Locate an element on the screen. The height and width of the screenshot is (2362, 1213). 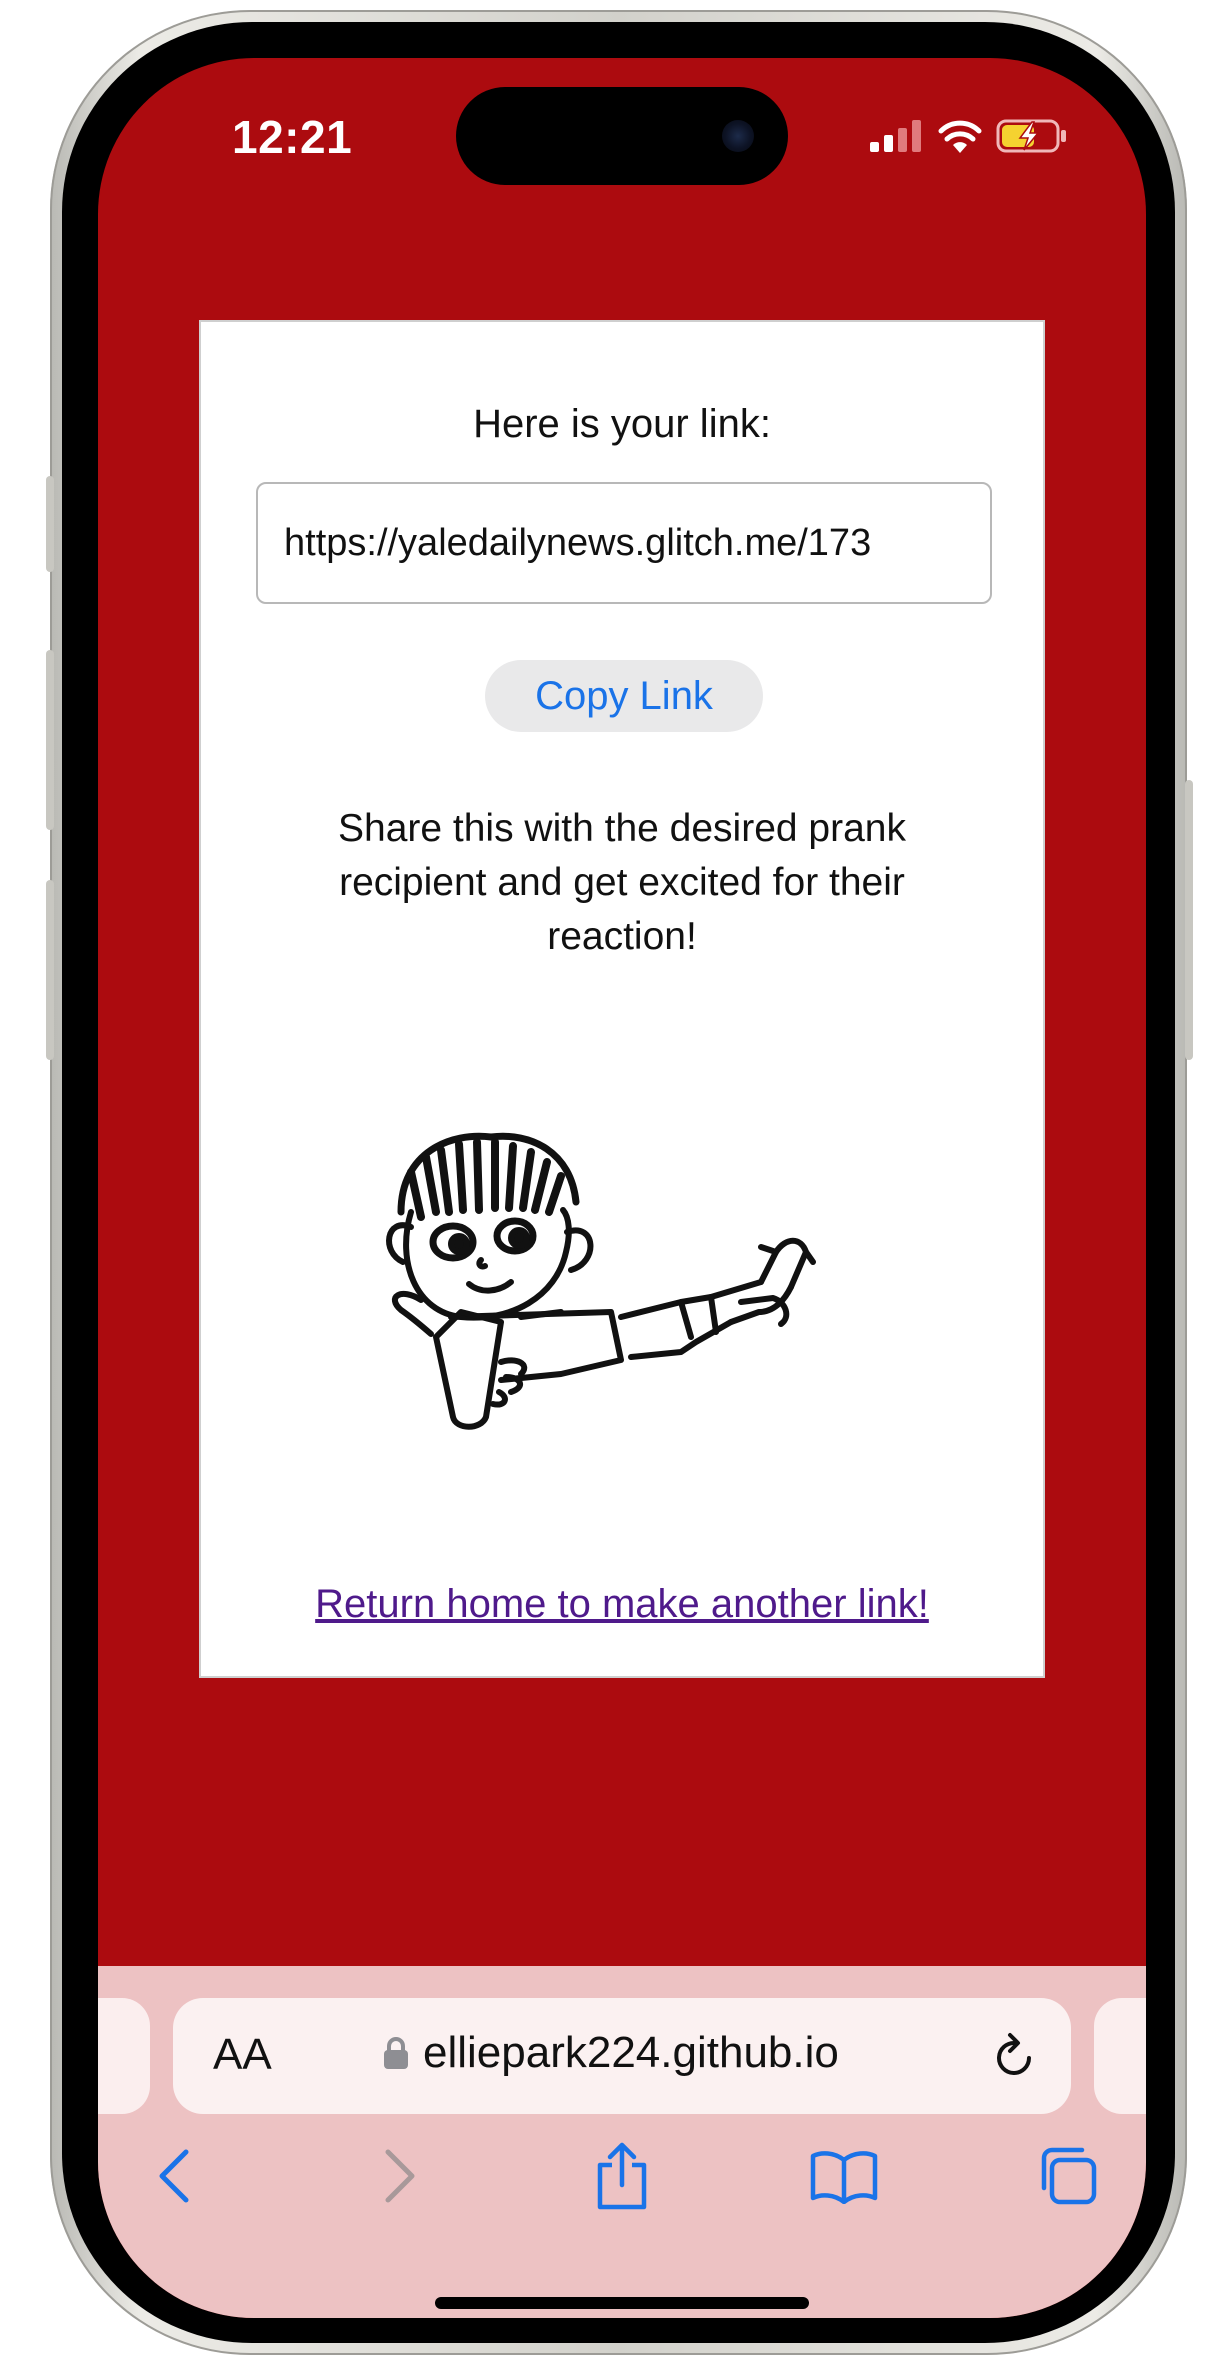
cellular-signal-icon is located at coordinates (895, 136).